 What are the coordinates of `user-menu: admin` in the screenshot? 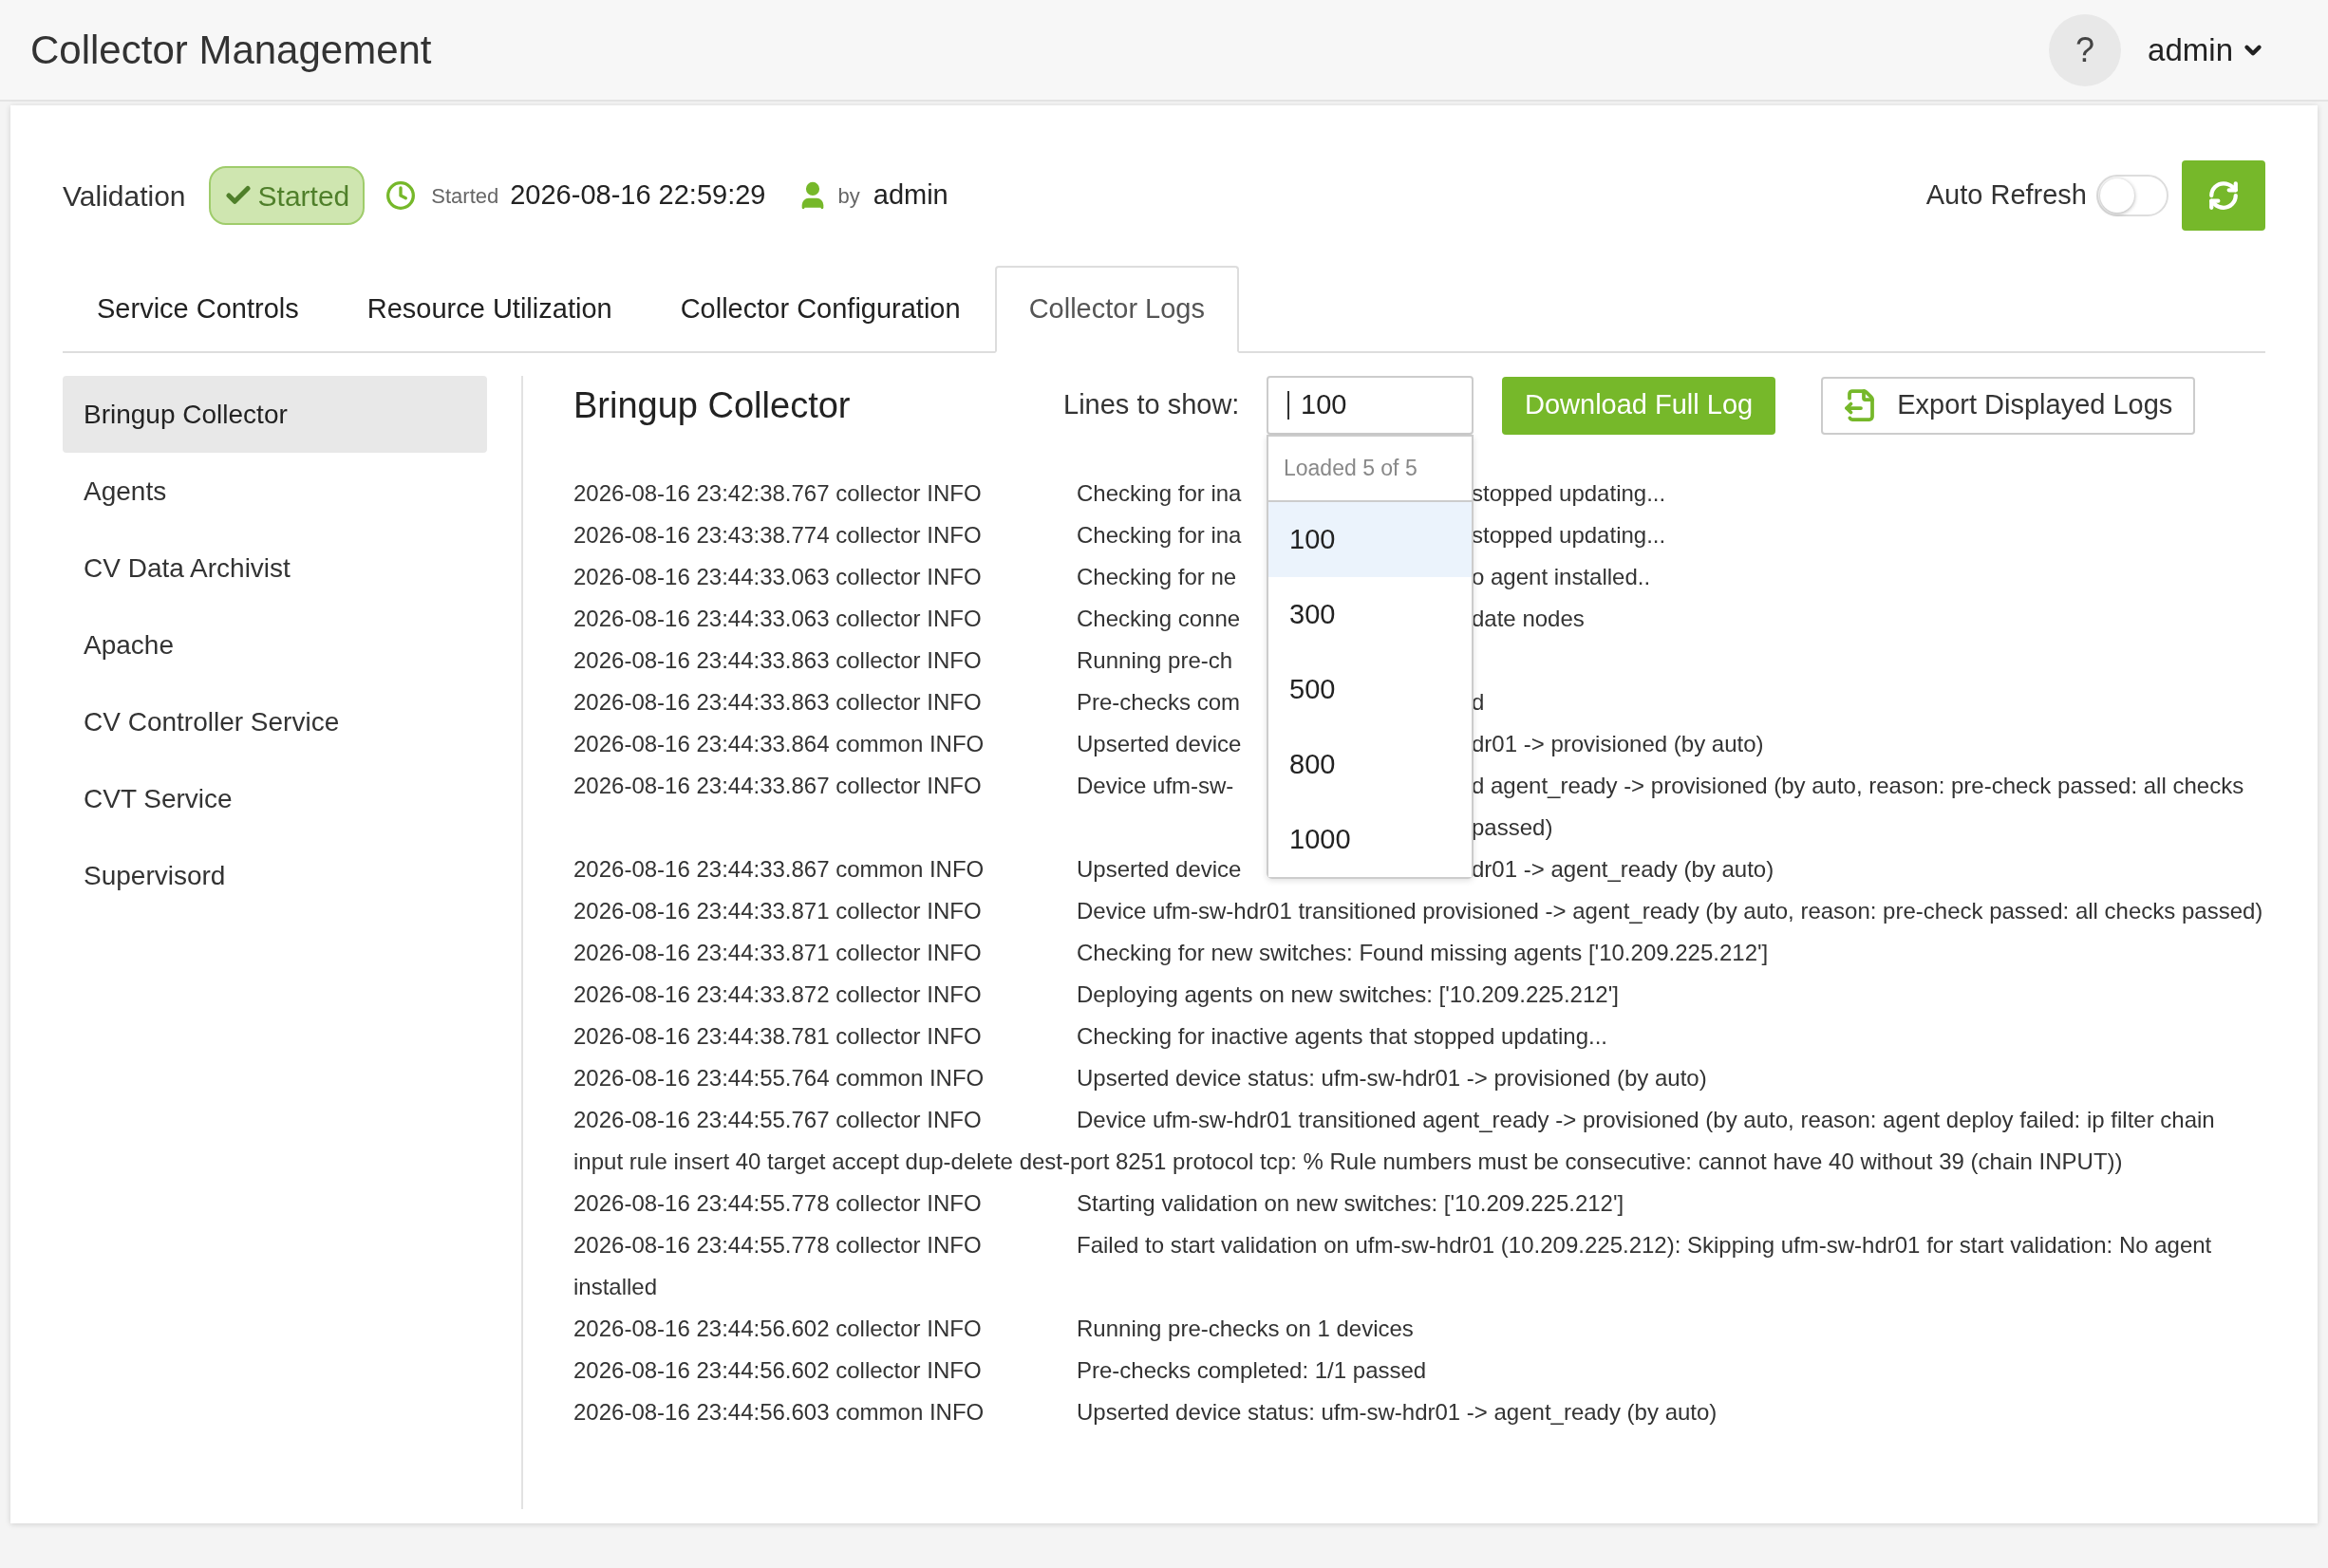 It's located at (2206, 50).